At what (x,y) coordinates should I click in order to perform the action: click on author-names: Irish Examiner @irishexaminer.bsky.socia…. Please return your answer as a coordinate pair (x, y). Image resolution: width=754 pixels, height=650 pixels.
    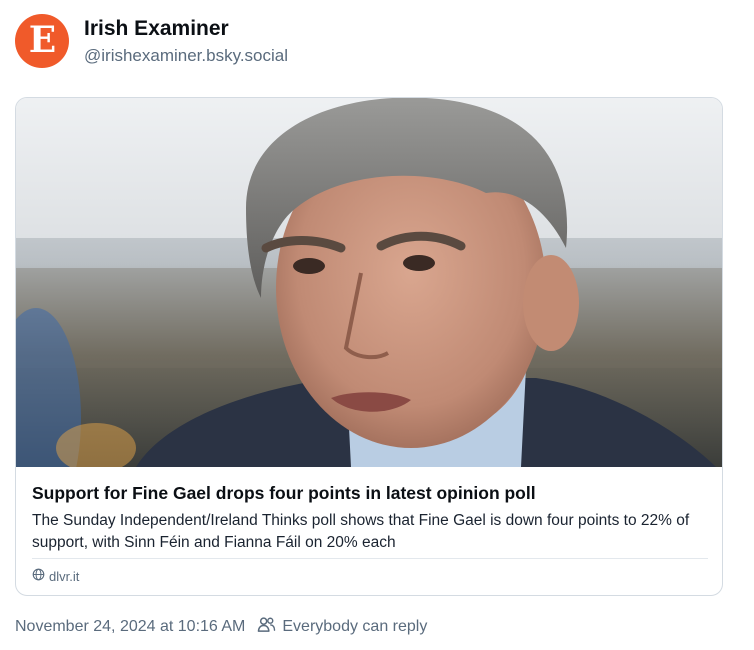
    Looking at the image, I should click on (186, 42).